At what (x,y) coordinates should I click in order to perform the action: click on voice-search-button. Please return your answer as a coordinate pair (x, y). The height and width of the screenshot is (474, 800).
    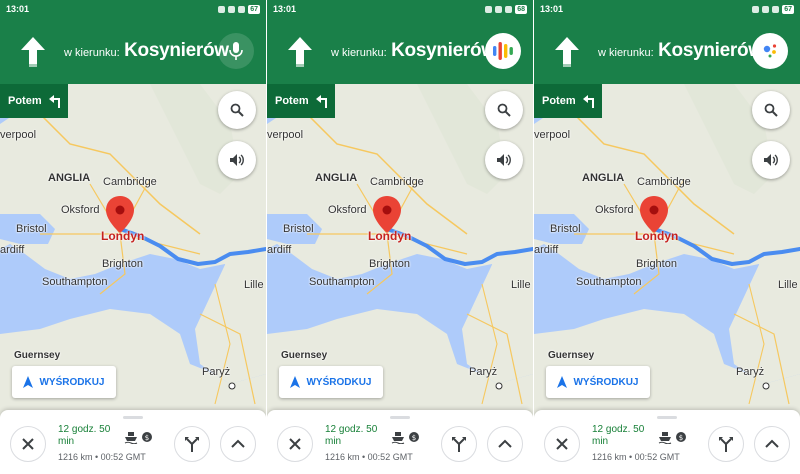
    Looking at the image, I should click on (236, 51).